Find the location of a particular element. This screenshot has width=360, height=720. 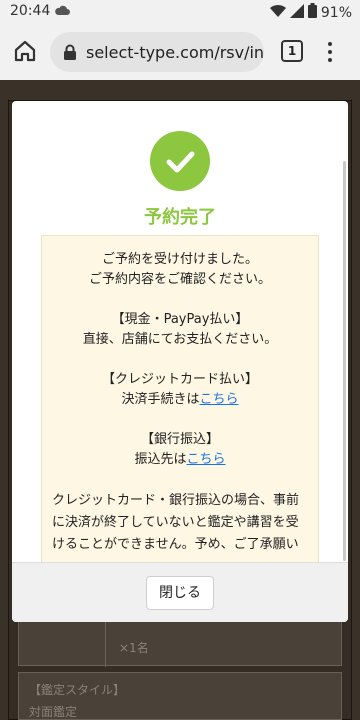

status-bar: 20:44 91% is located at coordinates (180, 12).